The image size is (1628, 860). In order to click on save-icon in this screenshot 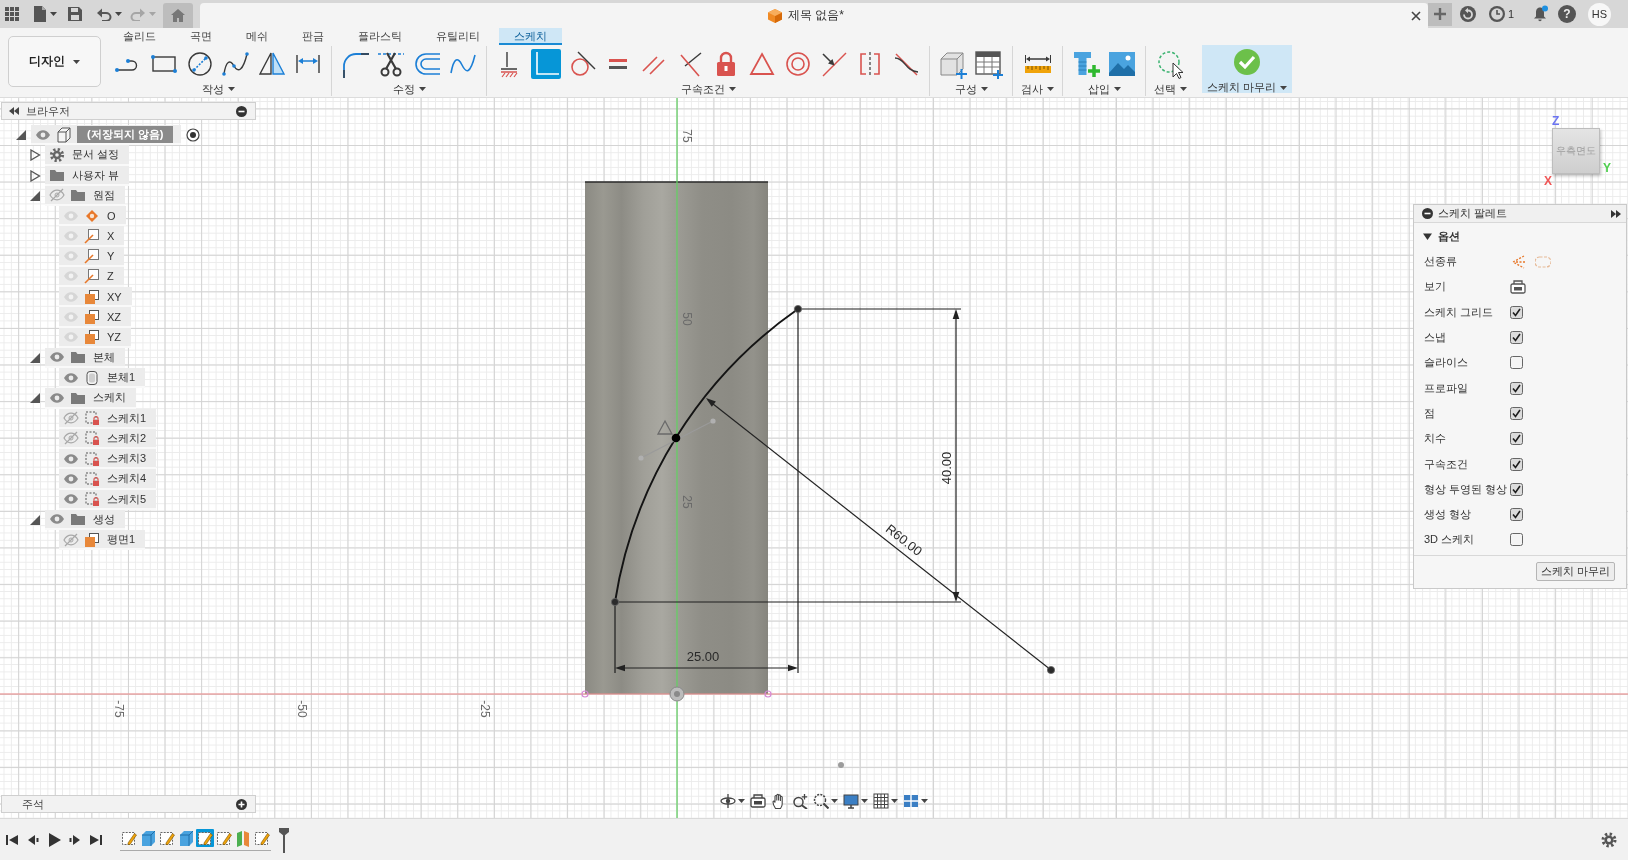, I will do `click(75, 14)`.